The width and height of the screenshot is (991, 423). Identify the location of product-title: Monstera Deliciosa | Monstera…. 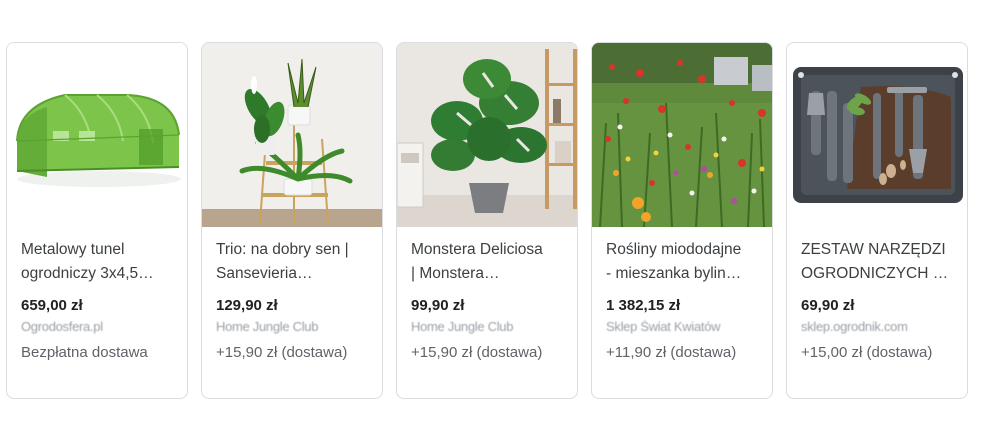
(487, 262).